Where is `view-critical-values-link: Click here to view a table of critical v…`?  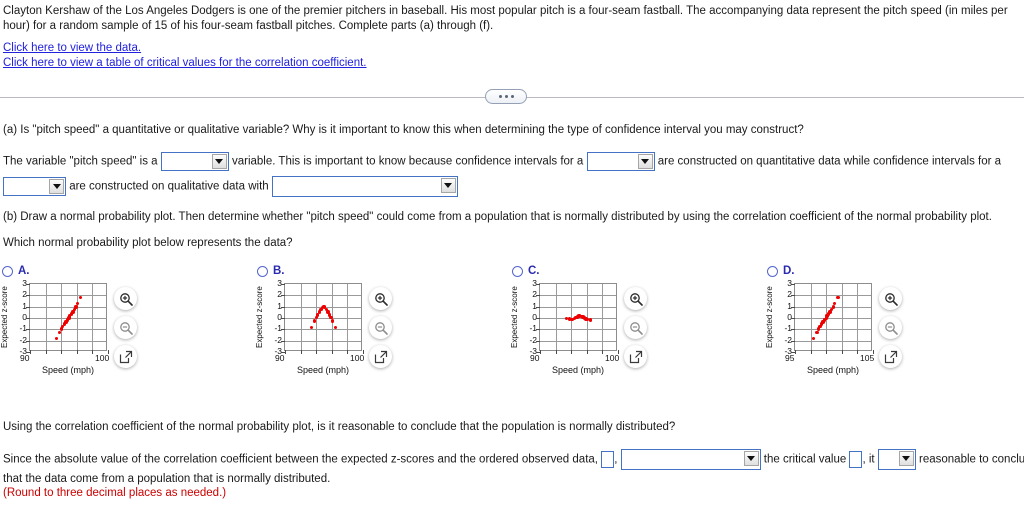 view-critical-values-link: Click here to view a table of critical v… is located at coordinates (185, 63).